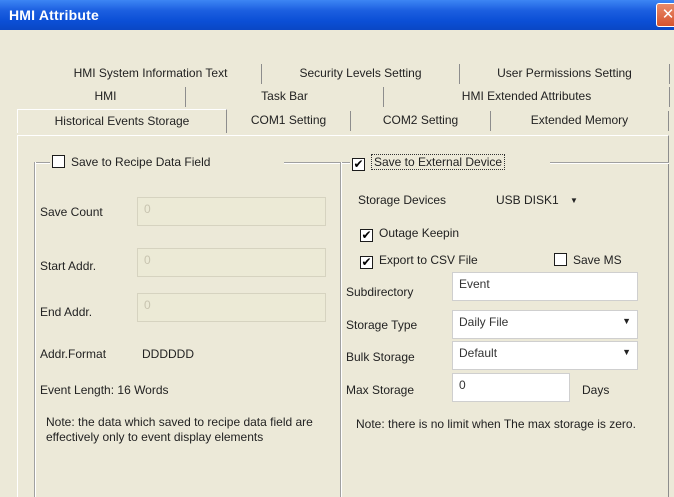 The image size is (674, 497). What do you see at coordinates (58, 161) in the screenshot?
I see `recipe-data-checkbox-box` at bounding box center [58, 161].